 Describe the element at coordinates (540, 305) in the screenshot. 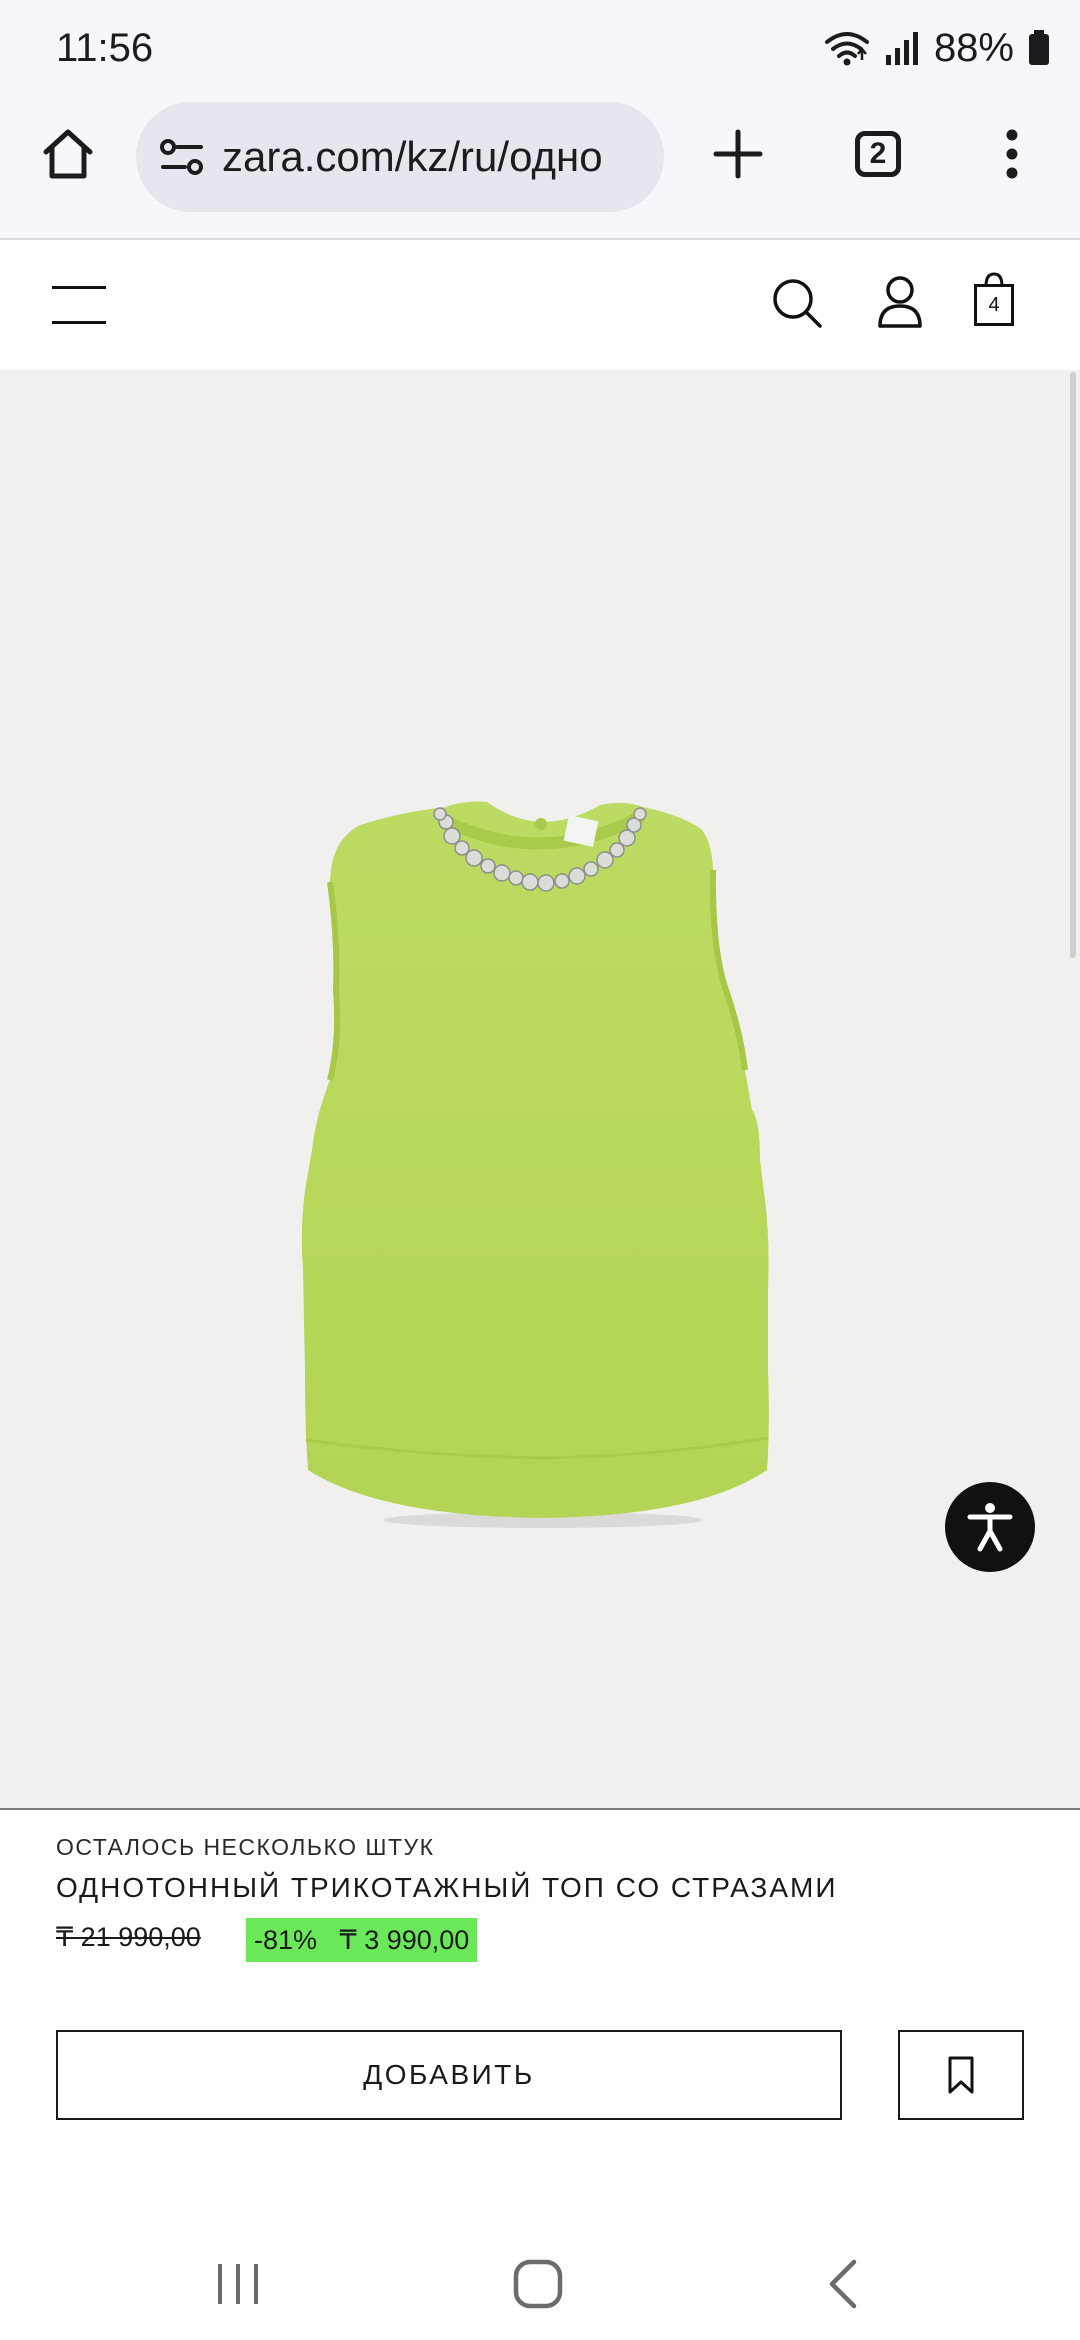

I see `site-header: 4` at that location.